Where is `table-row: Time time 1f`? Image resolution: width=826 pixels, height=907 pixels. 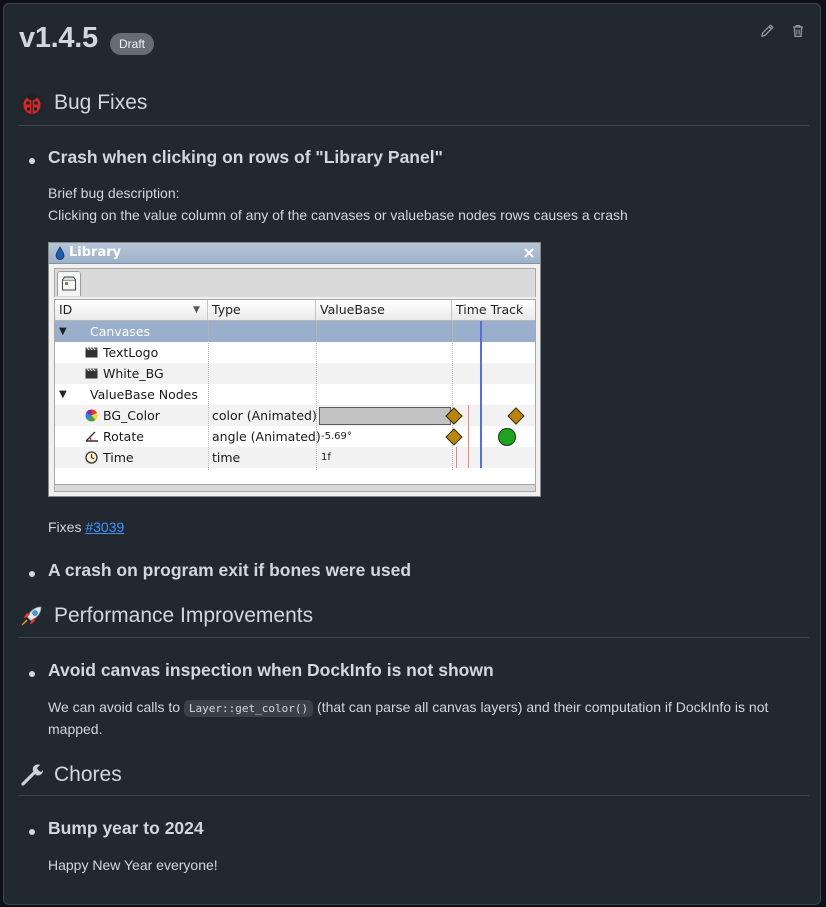
table-row: Time time 1f is located at coordinates (295, 457).